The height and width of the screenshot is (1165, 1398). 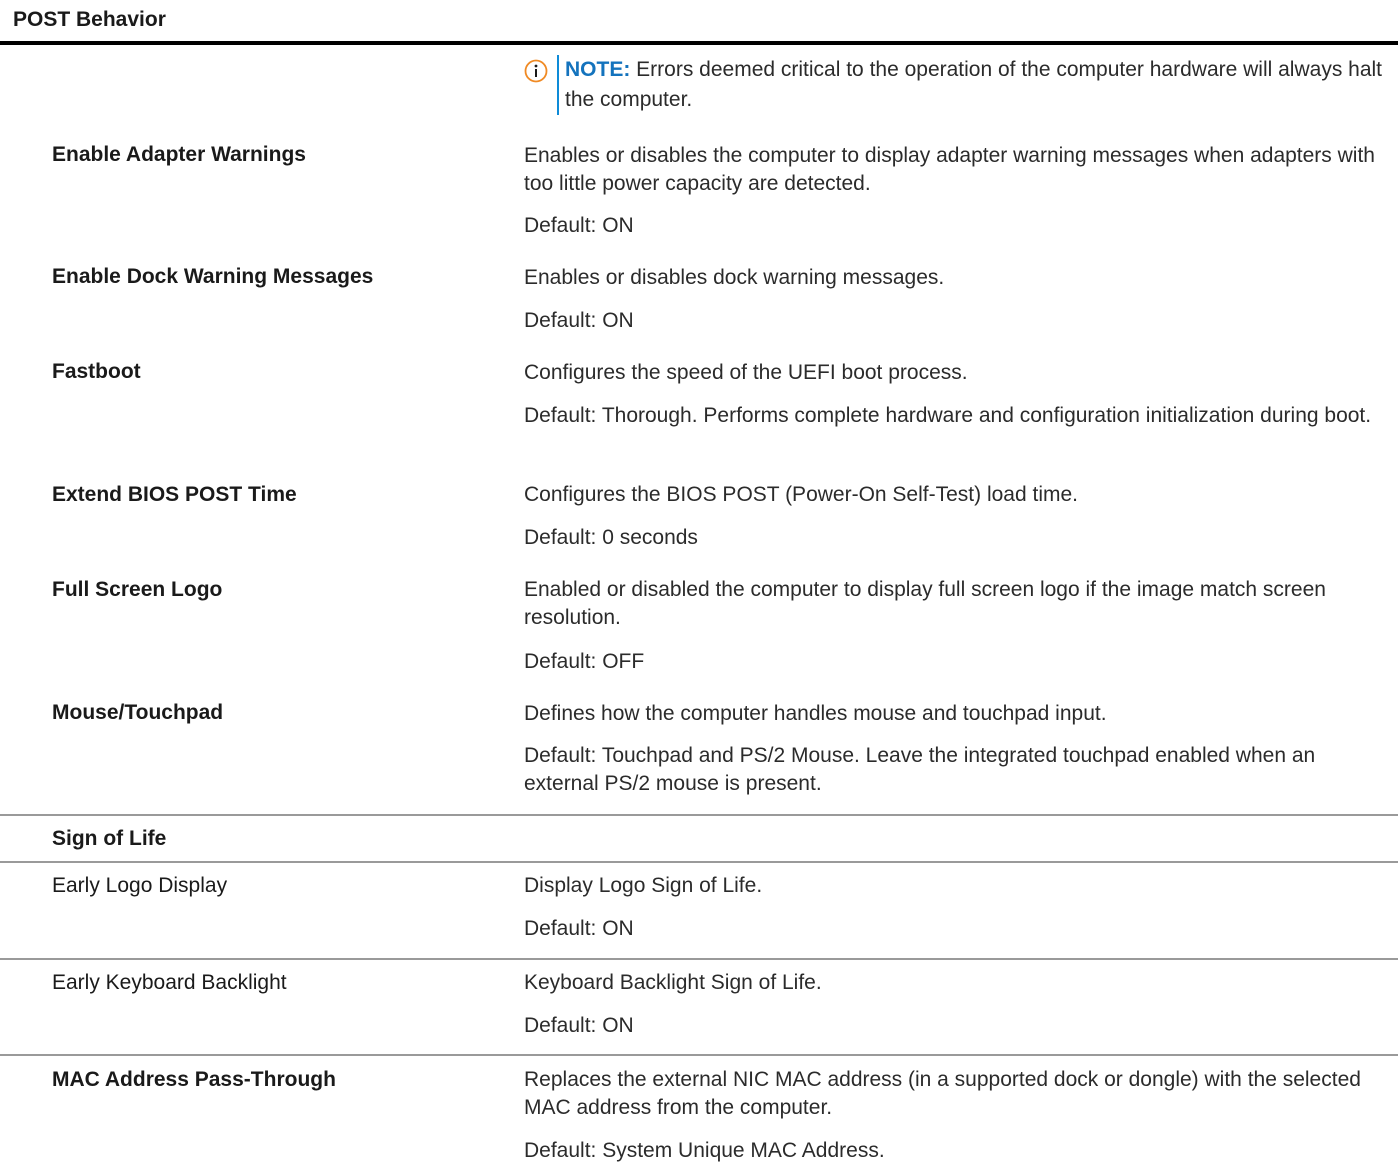 What do you see at coordinates (213, 276) in the screenshot?
I see `setting-label: Enable Dock Warning Messages` at bounding box center [213, 276].